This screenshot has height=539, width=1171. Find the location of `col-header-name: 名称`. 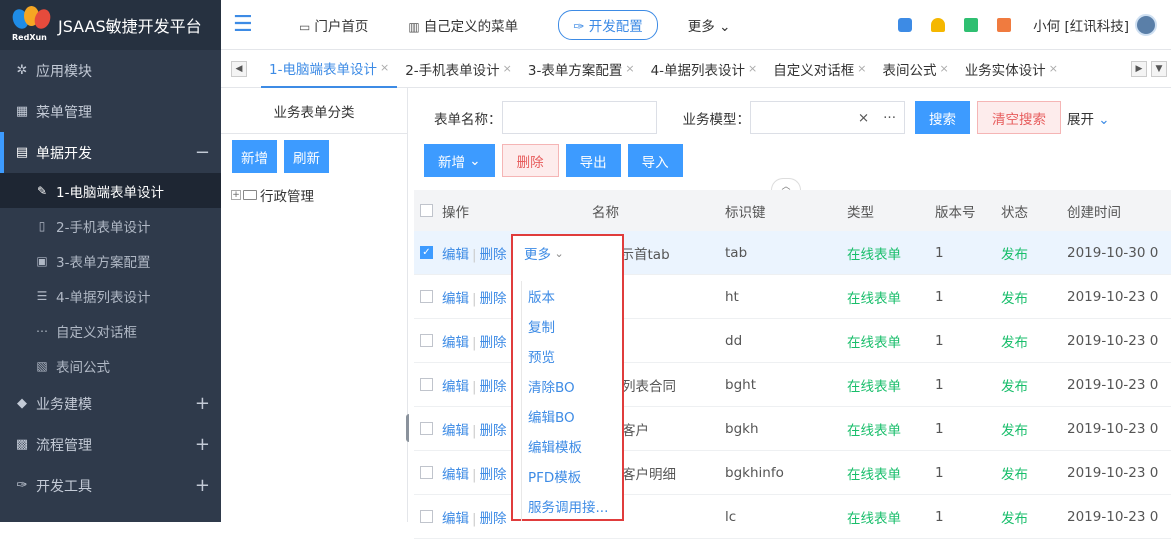

col-header-name: 名称 is located at coordinates (647, 211).